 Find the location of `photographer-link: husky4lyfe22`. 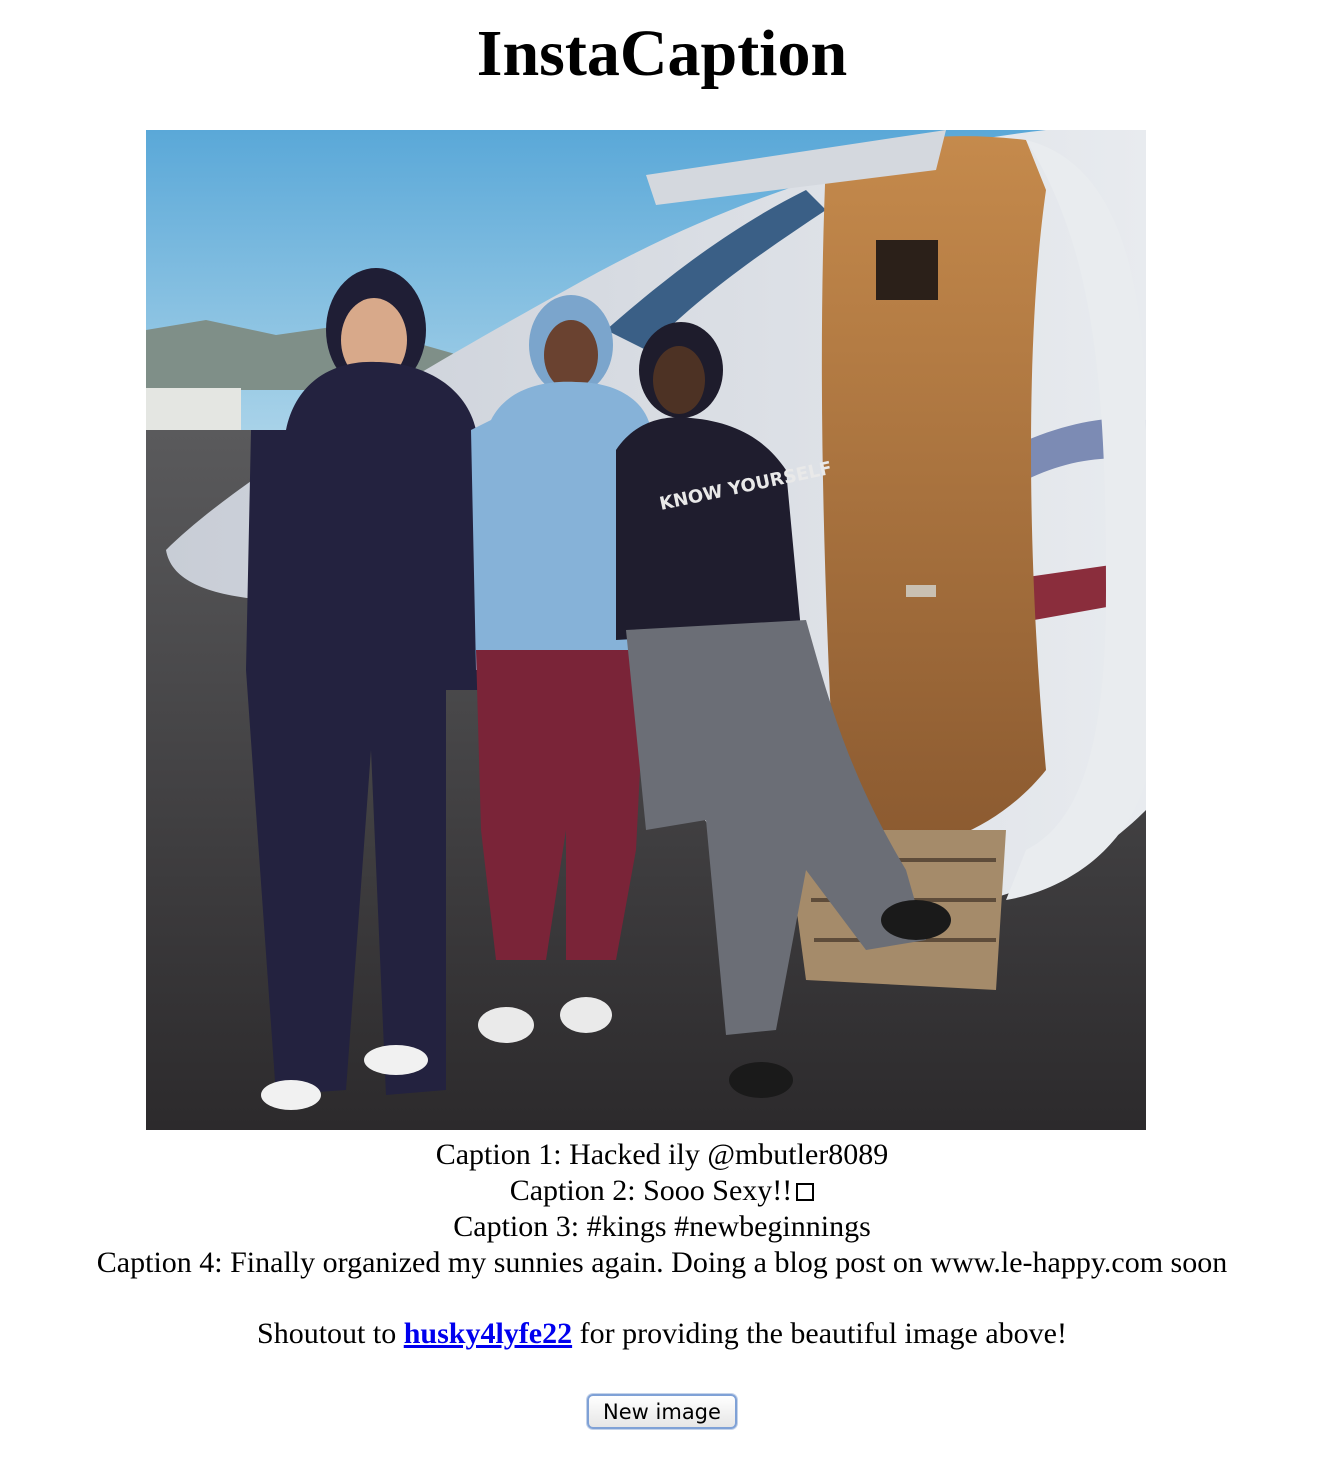

photographer-link: husky4lyfe22 is located at coordinates (488, 1333).